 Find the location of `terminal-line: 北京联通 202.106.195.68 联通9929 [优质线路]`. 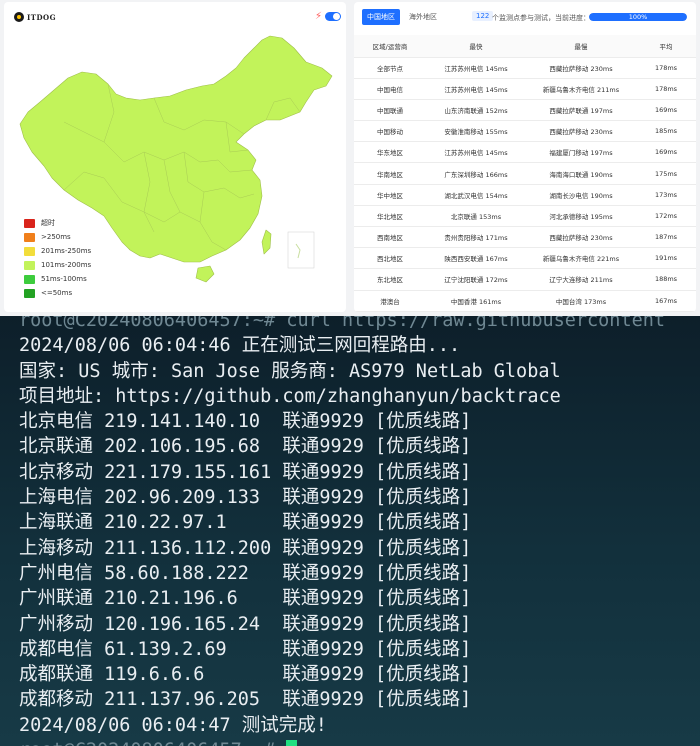

terminal-line: 北京联通 202.106.195.68 联通9929 [优质线路] is located at coordinates (342, 446).